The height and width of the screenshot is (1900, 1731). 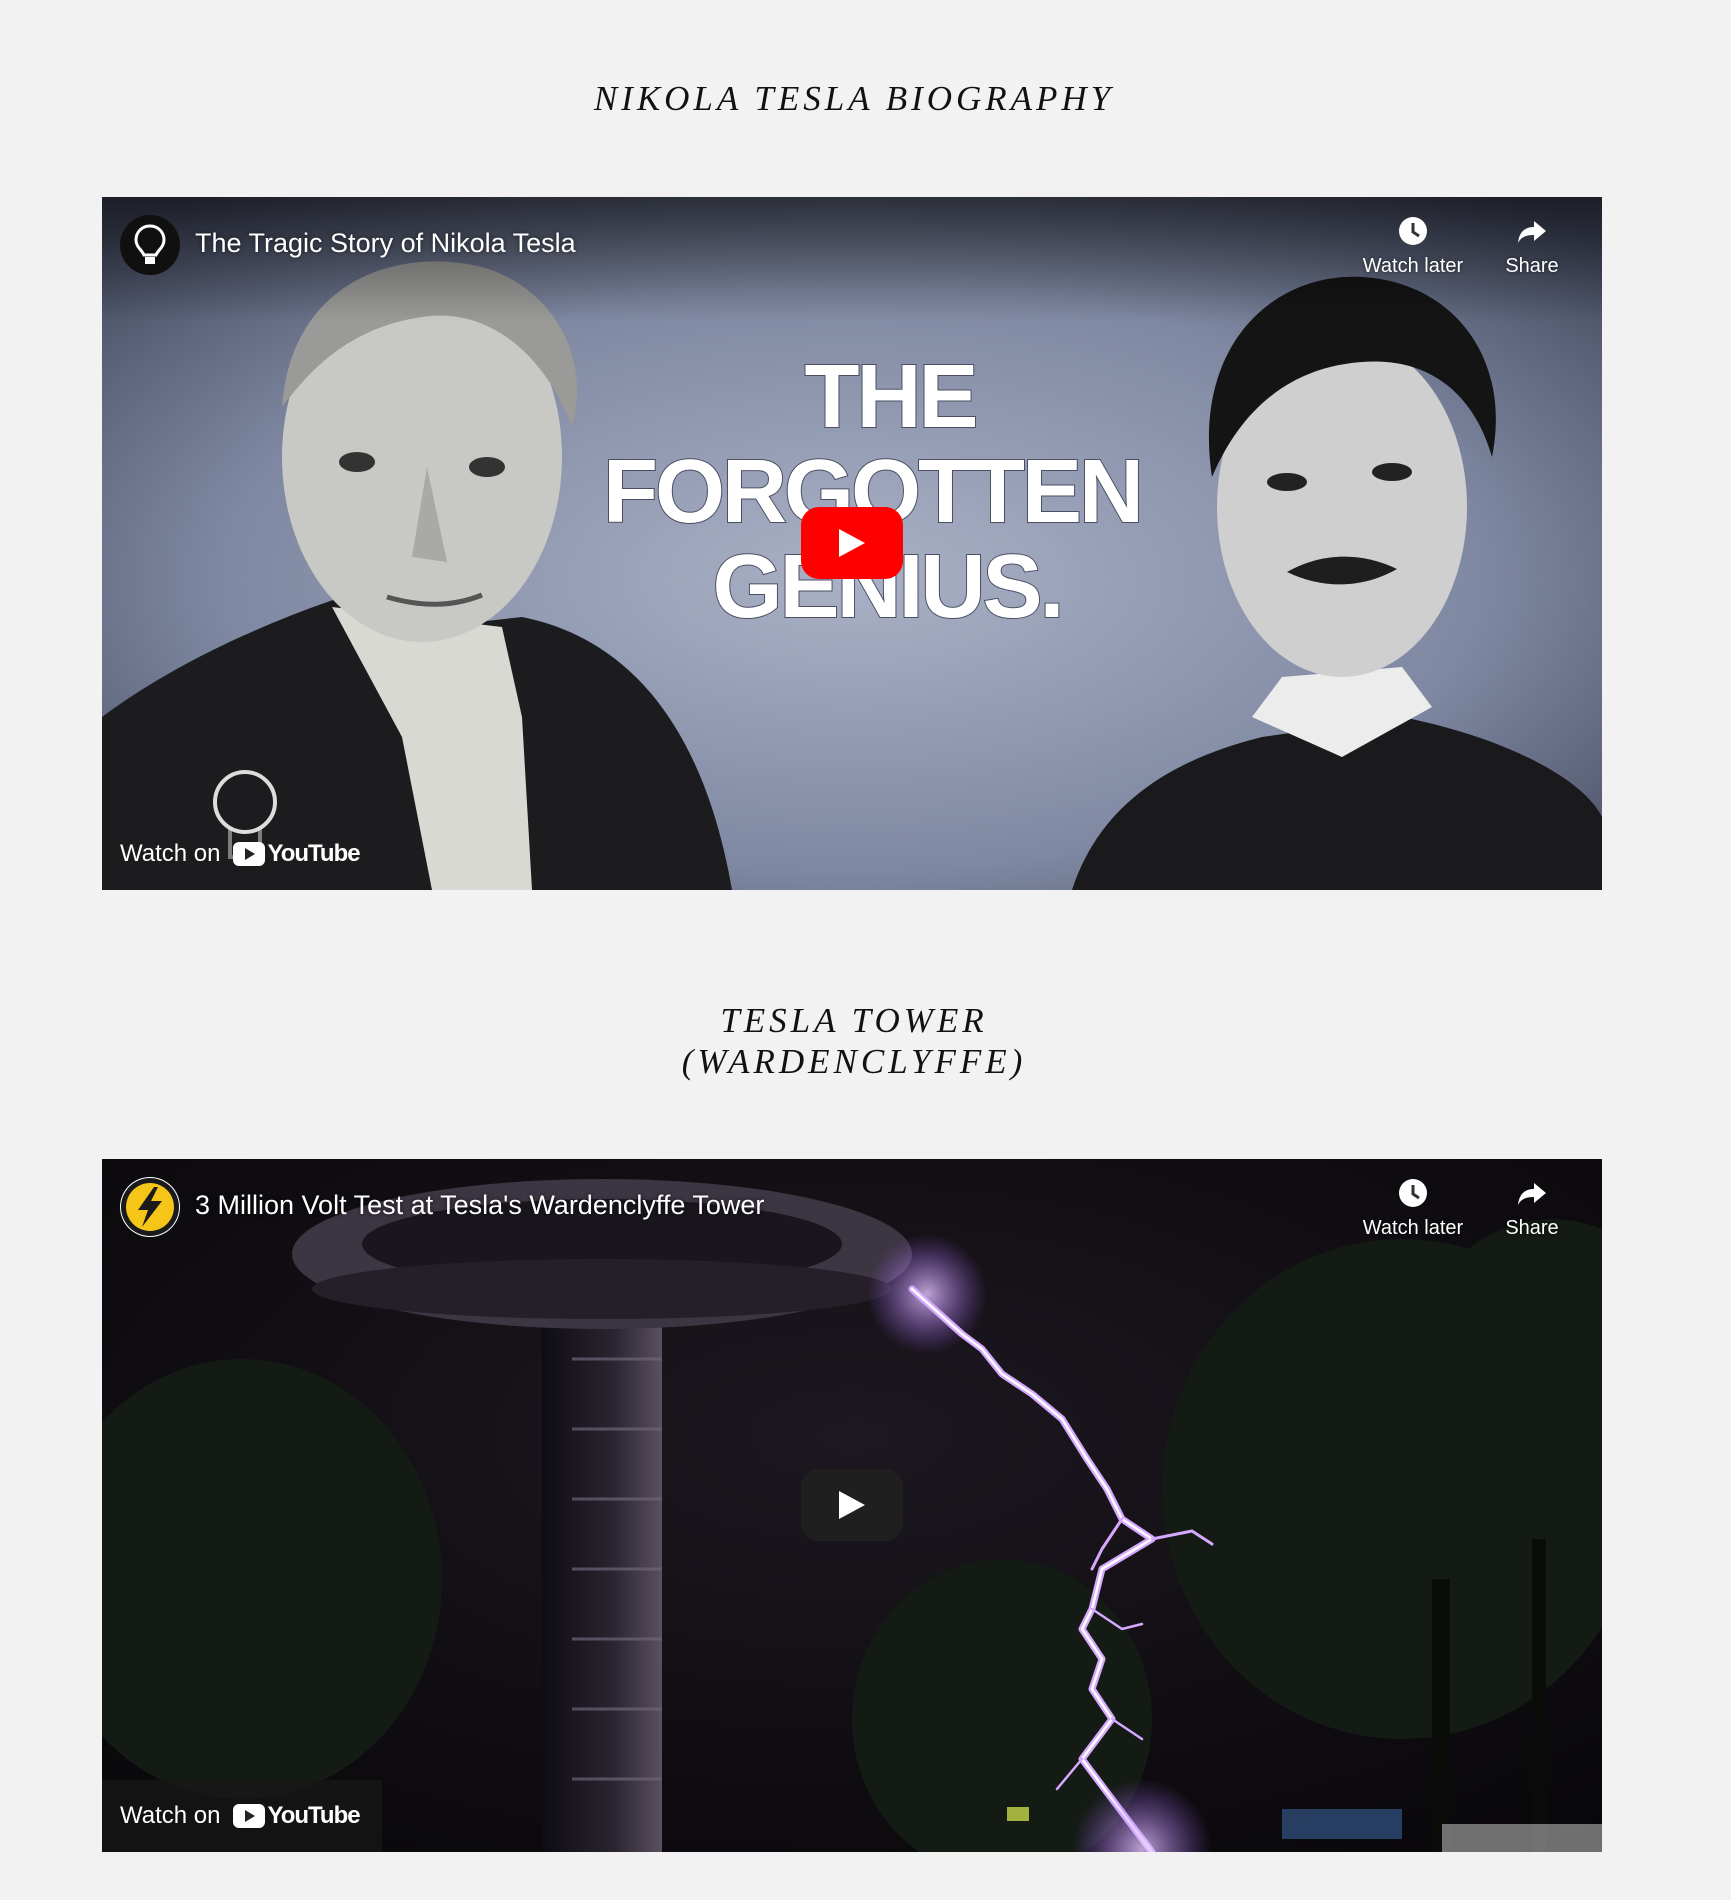 I want to click on section-title-tesla-tower: TESLA TOWER (WARDENCLYFFE), so click(x=854, y=1041).